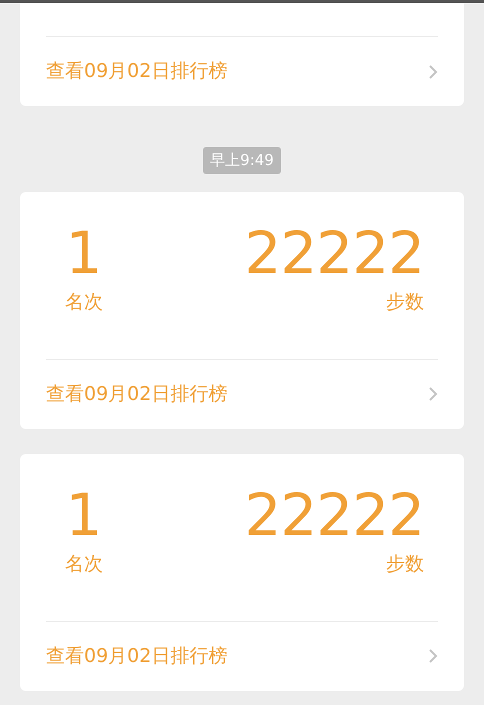  I want to click on timestamp: 早上9:49, so click(242, 160).